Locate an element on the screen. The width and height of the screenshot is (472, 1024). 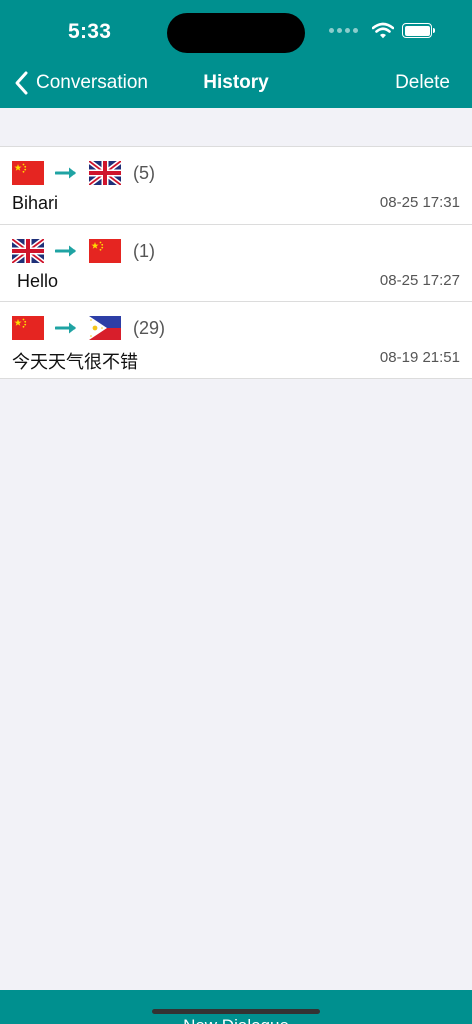
history-item: (5) Bihari 08-25 17:31 is located at coordinates (236, 185).